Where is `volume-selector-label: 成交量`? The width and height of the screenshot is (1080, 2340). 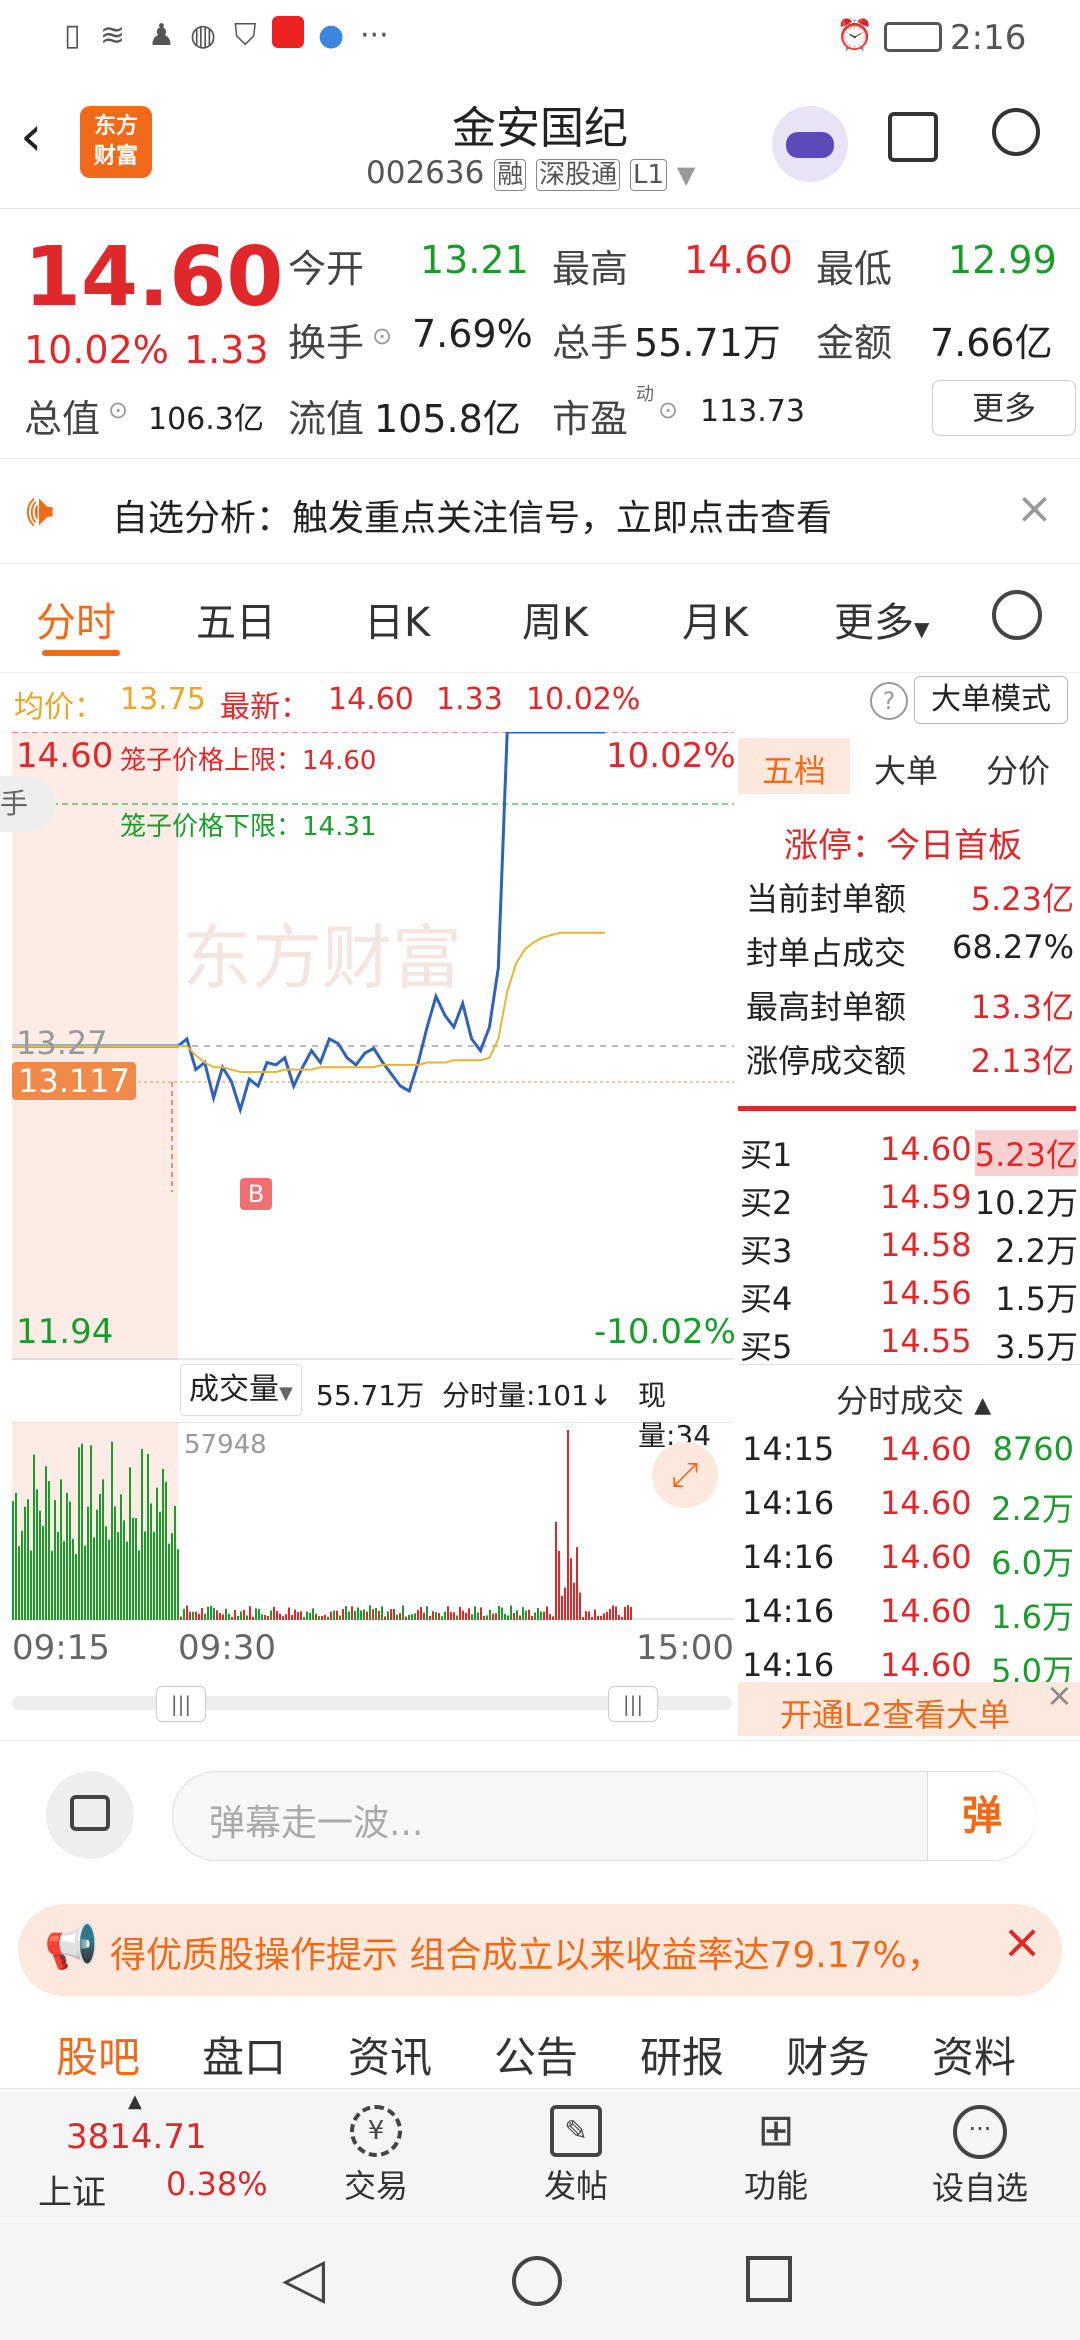 volume-selector-label: 成交量 is located at coordinates (234, 1389).